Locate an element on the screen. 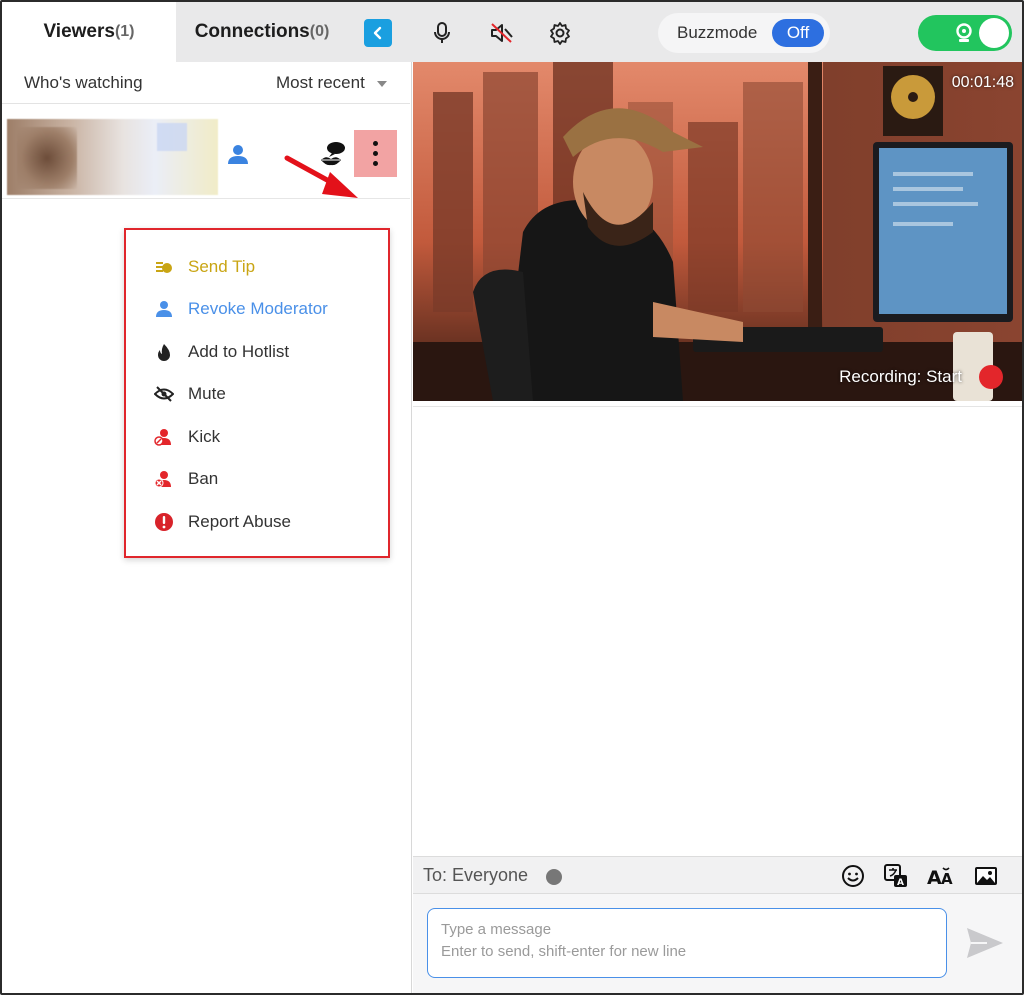 Image resolution: width=1024 pixels, height=995 pixels. font-size-icon: AA is located at coordinates (940, 877).